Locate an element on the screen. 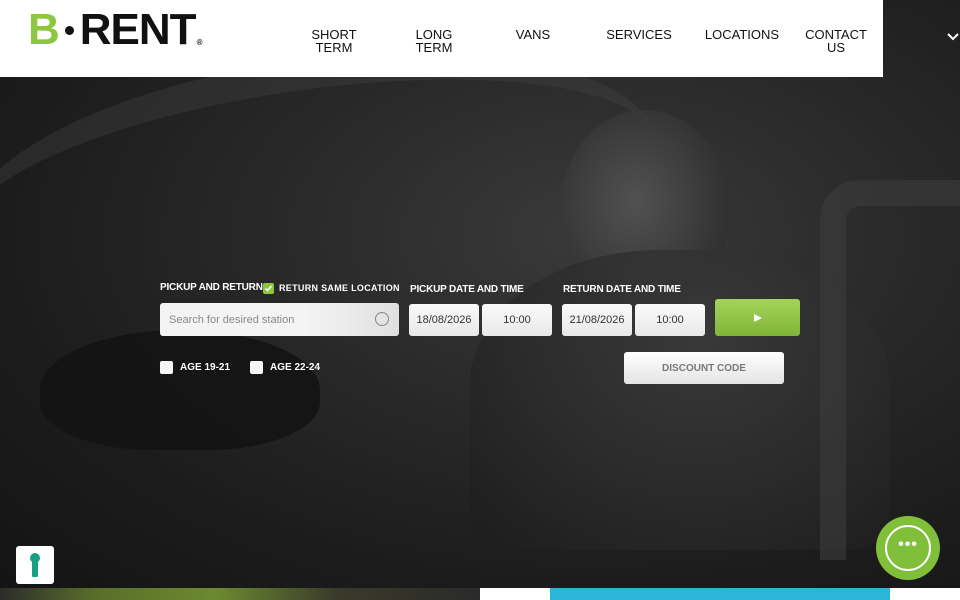  age-19-21-option: AGE 19-21 is located at coordinates (195, 367).